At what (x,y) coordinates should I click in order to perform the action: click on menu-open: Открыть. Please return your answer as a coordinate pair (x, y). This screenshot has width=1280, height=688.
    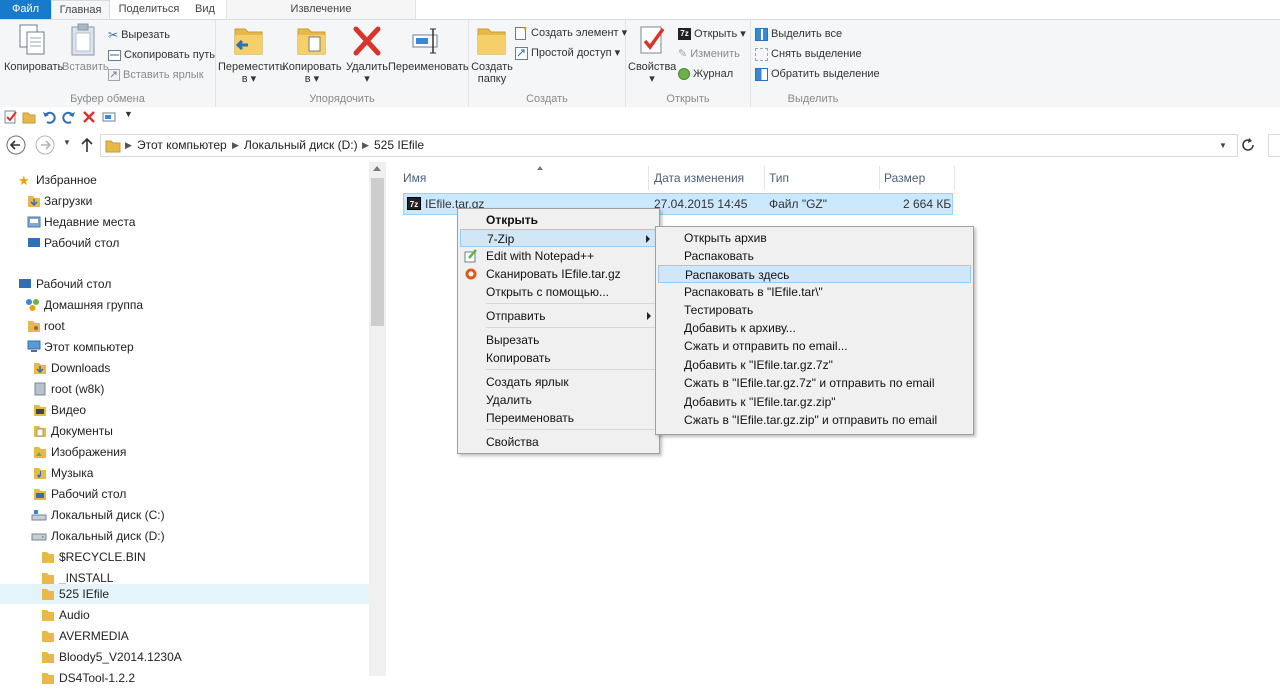
    Looking at the image, I should click on (558, 220).